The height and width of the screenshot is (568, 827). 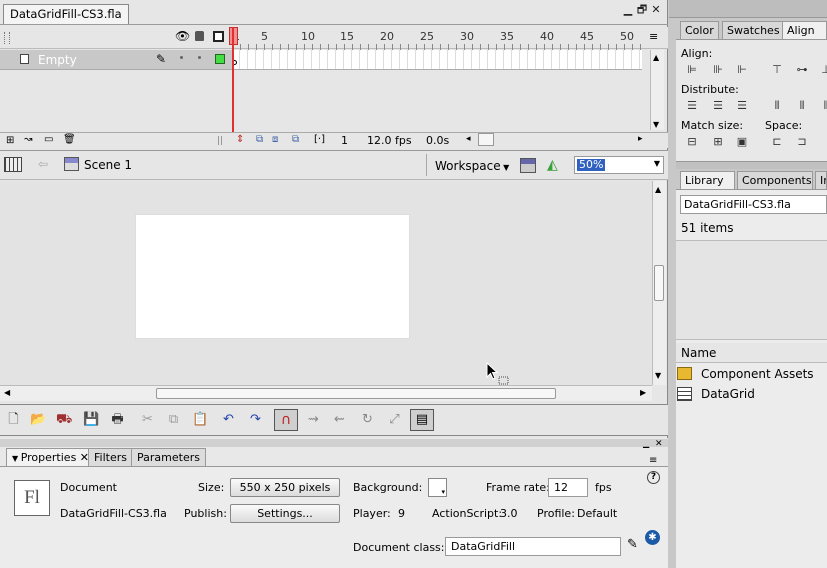 I want to click on lock-icon, so click(x=199, y=36).